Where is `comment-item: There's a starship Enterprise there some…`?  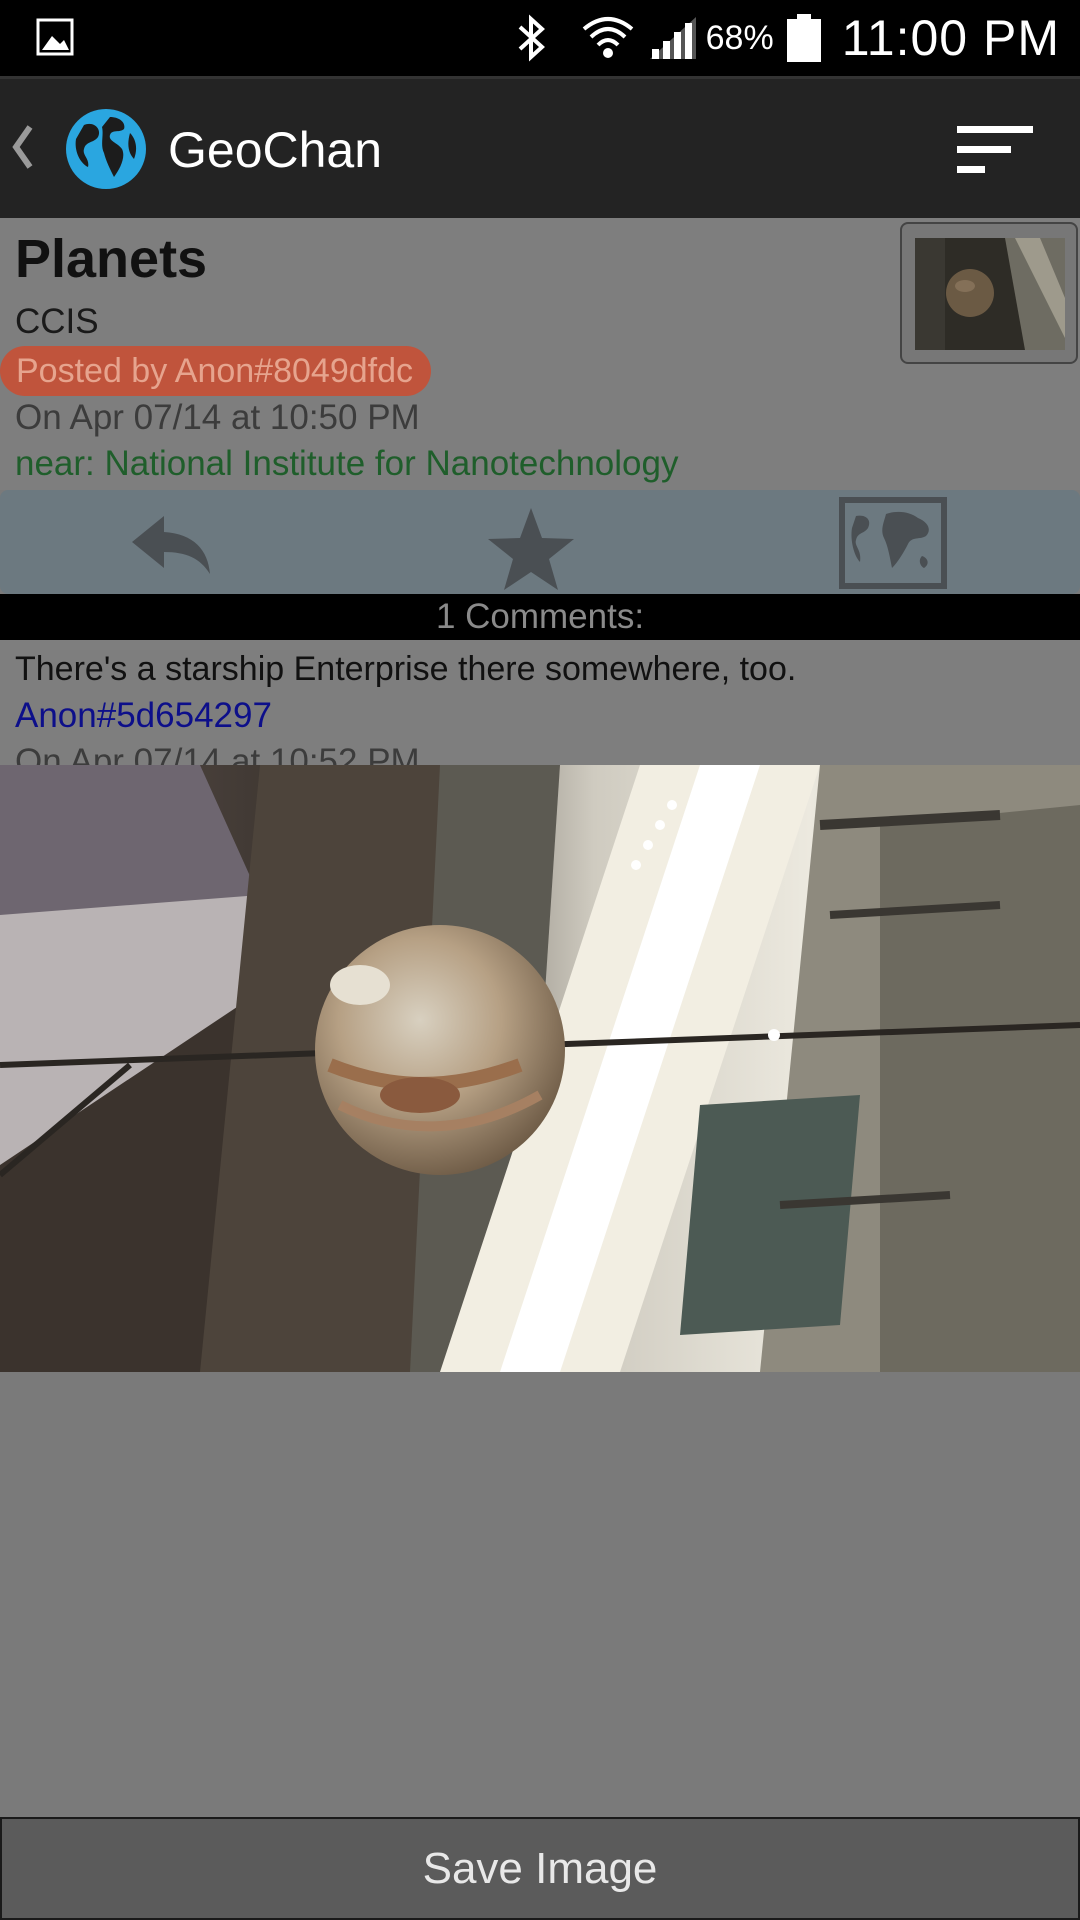 comment-item: There's a starship Enterprise there some… is located at coordinates (540, 702).